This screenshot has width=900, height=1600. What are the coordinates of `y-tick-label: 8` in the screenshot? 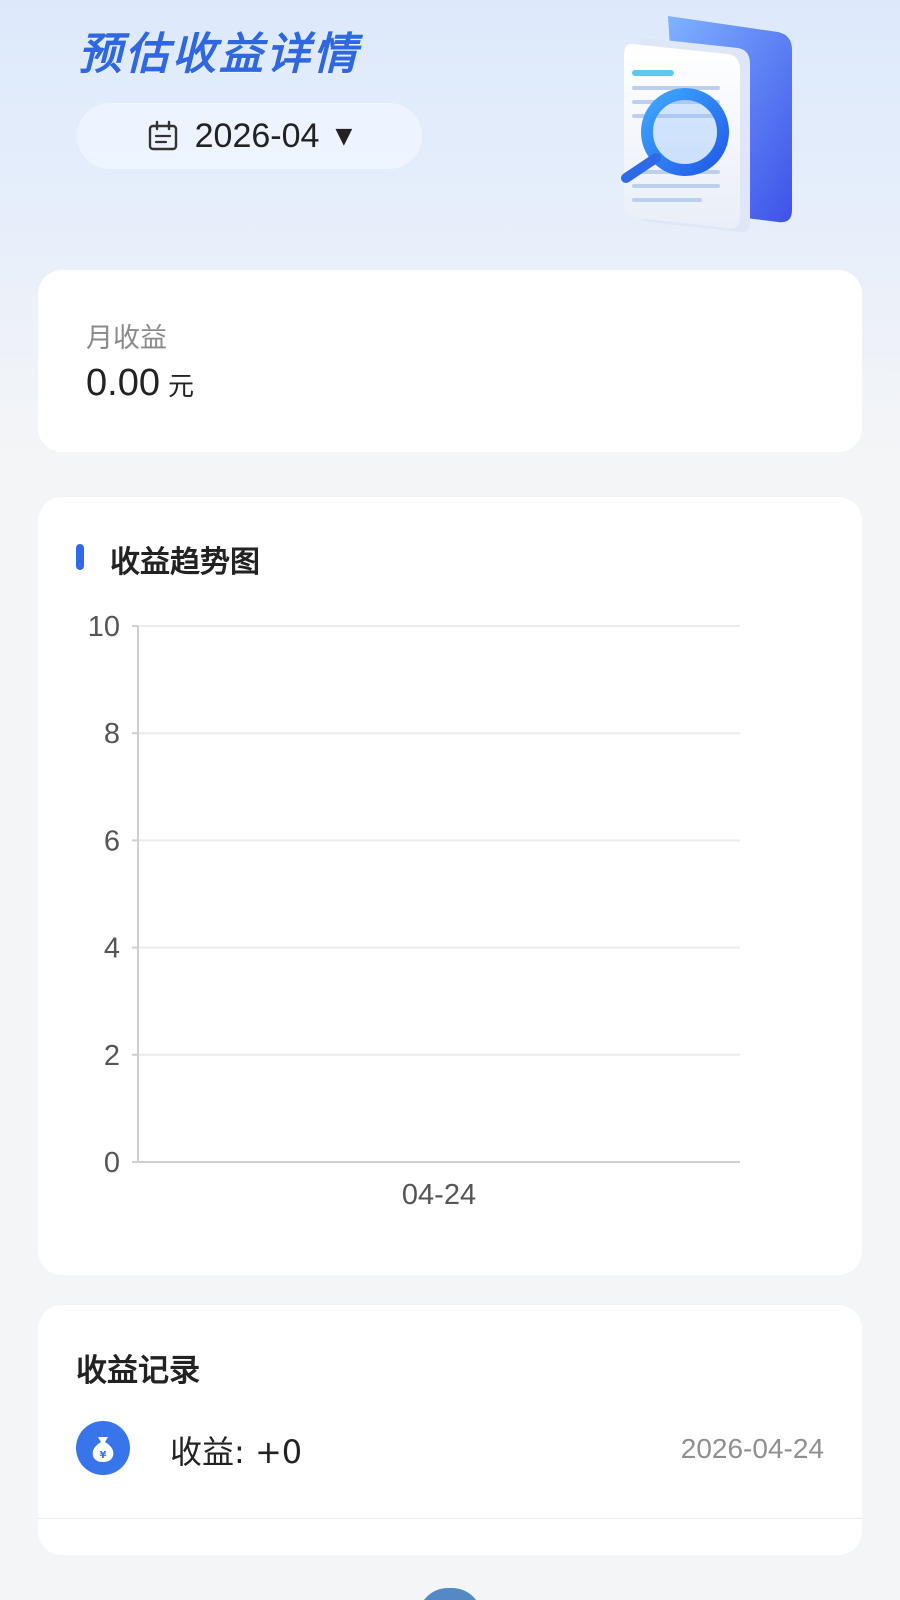 It's located at (112, 734).